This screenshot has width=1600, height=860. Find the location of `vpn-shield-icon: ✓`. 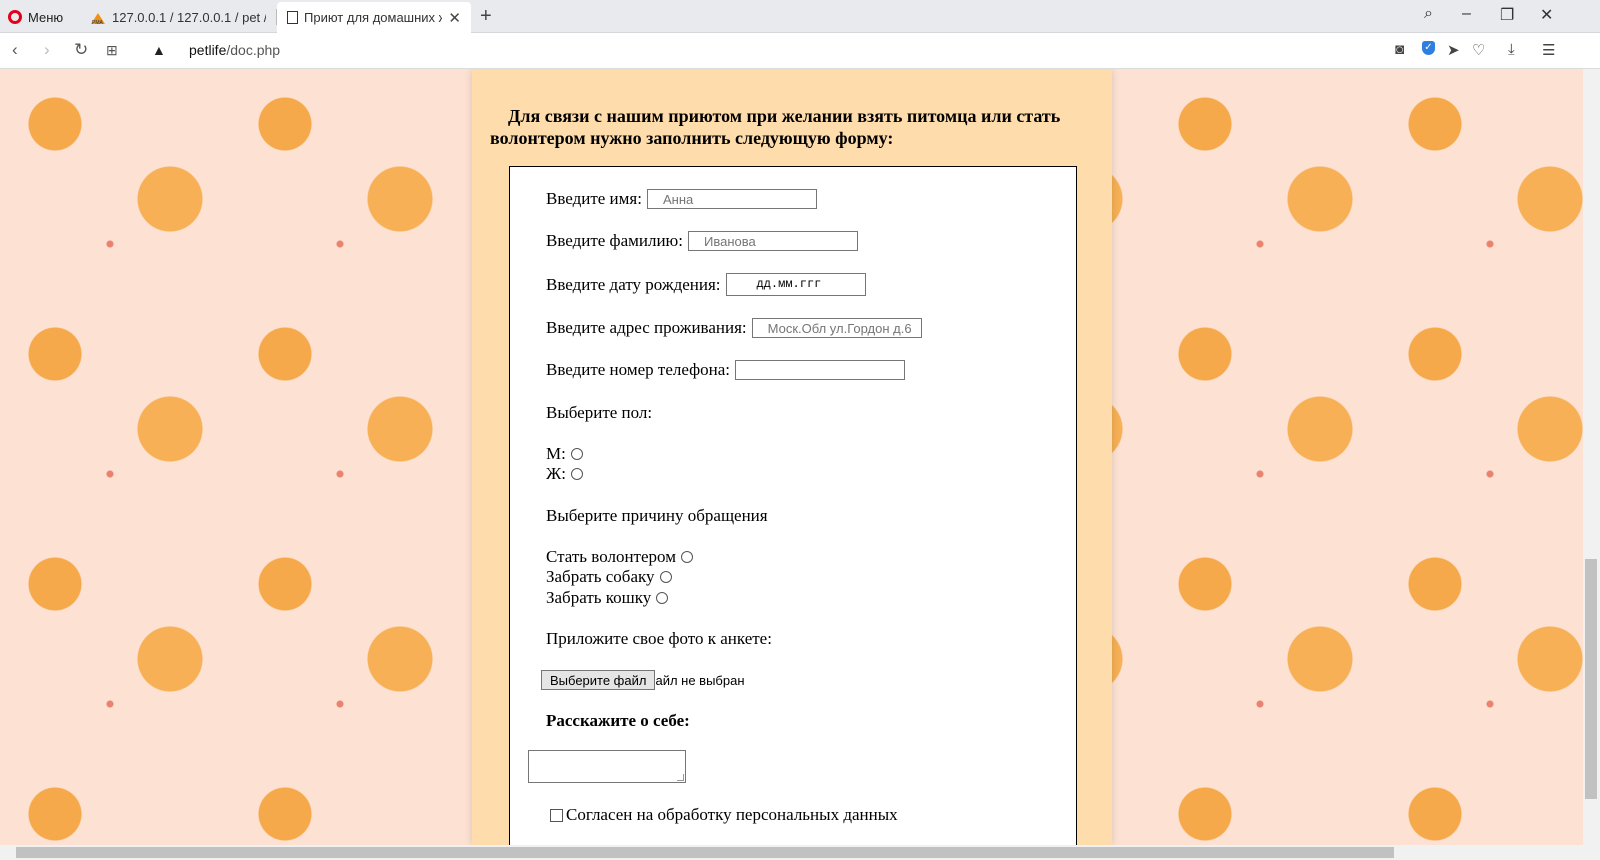

vpn-shield-icon: ✓ is located at coordinates (1428, 48).